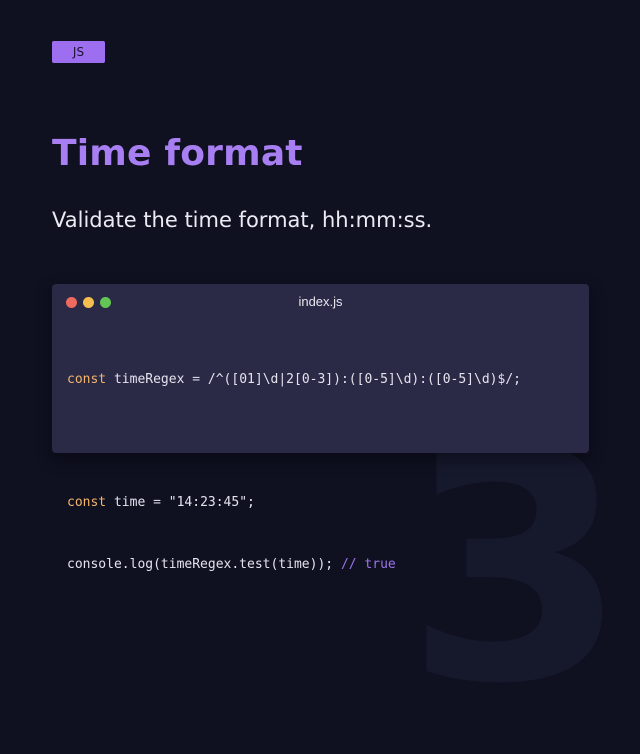 This screenshot has width=640, height=754. Describe the element at coordinates (78, 52) in the screenshot. I see `language-badge: JS` at that location.